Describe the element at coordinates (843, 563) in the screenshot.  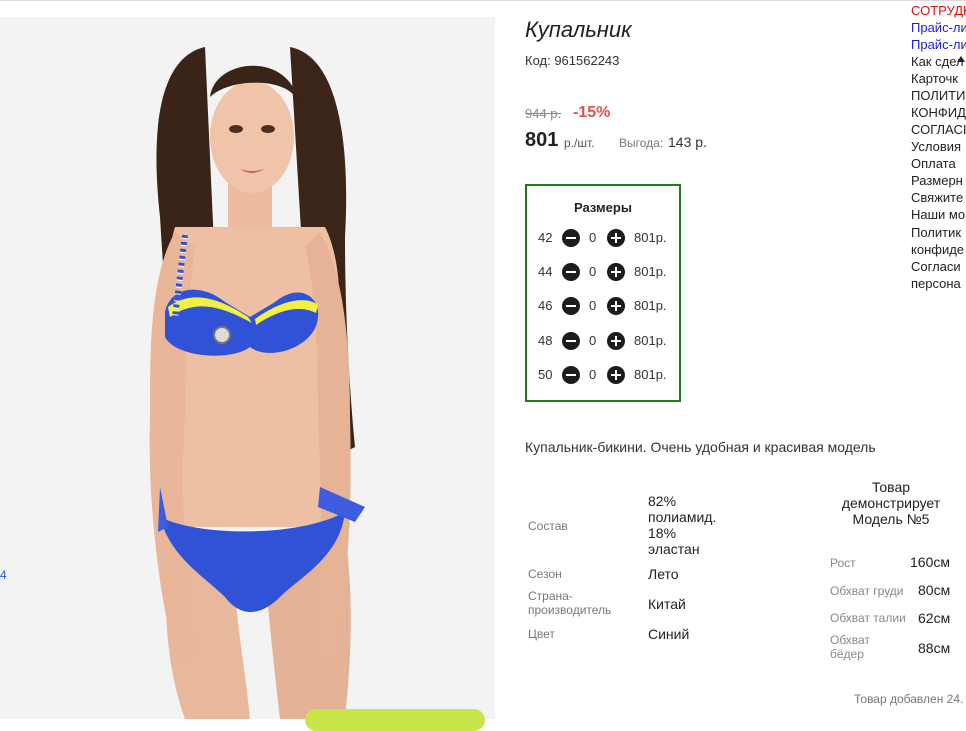
I see `height-label: Рост` at that location.